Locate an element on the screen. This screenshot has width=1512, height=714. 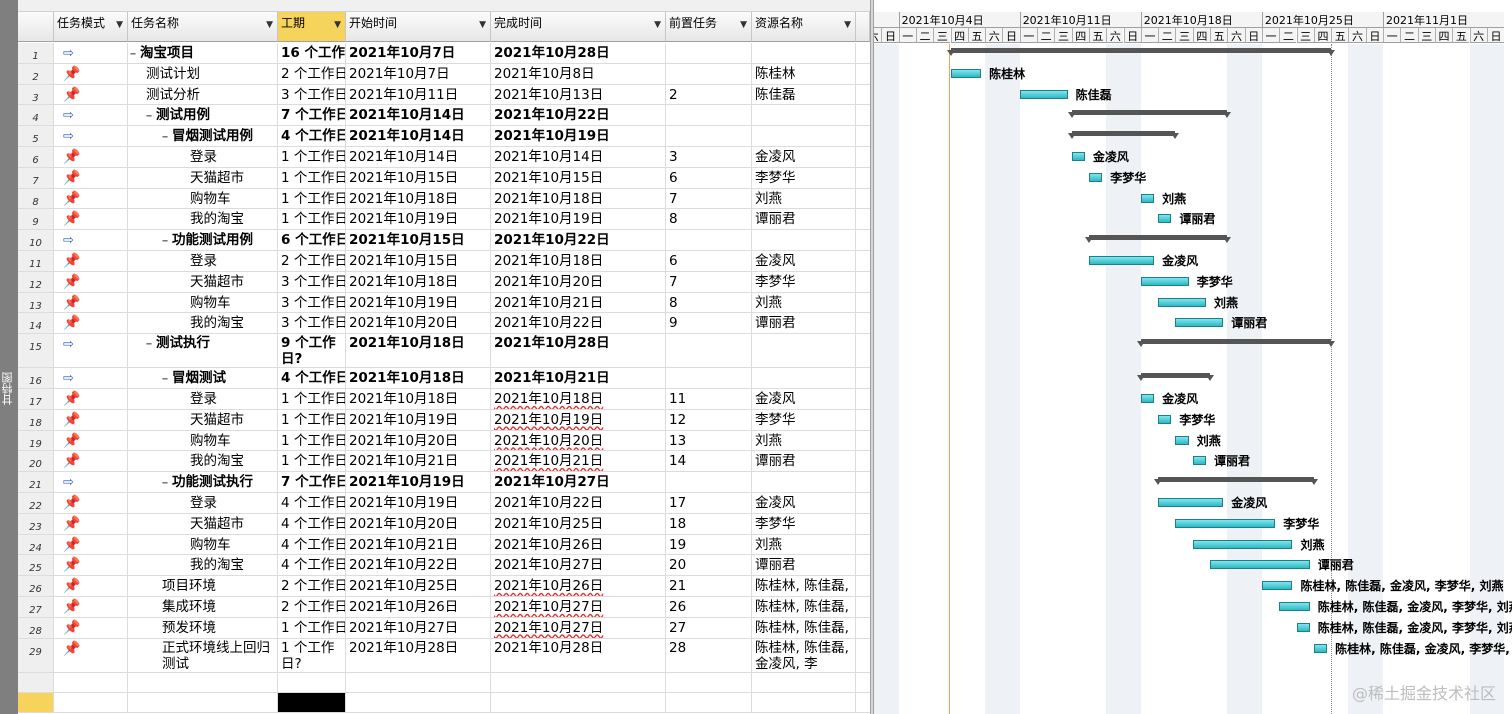
resource-cell: 金凌风 is located at coordinates (804, 157).